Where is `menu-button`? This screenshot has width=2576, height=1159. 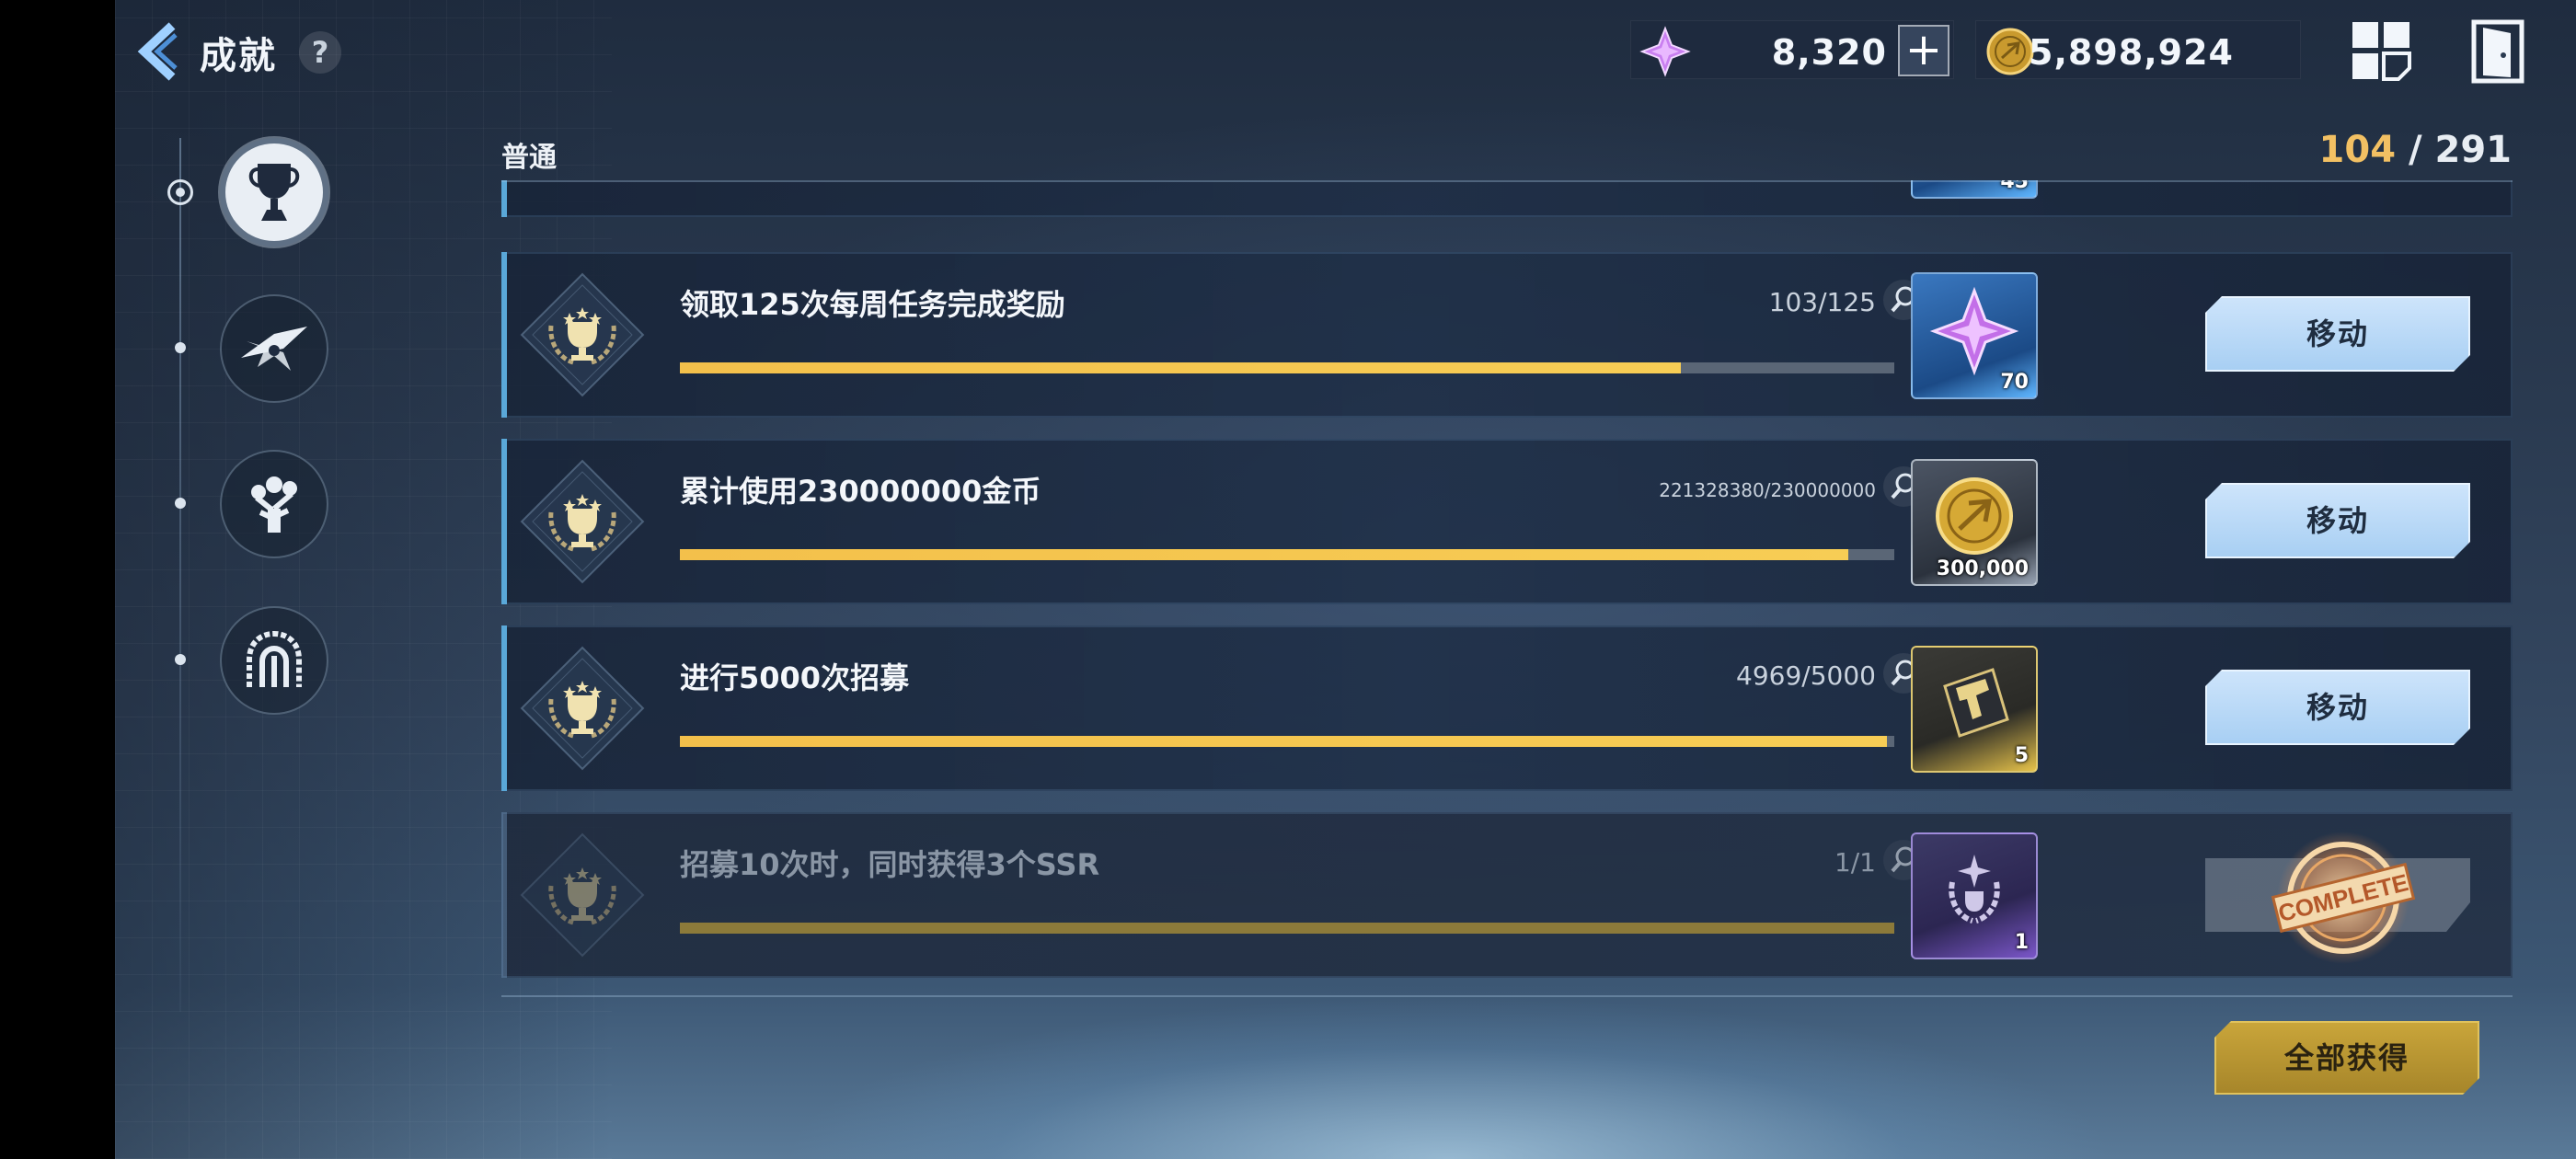
menu-button is located at coordinates (2382, 51).